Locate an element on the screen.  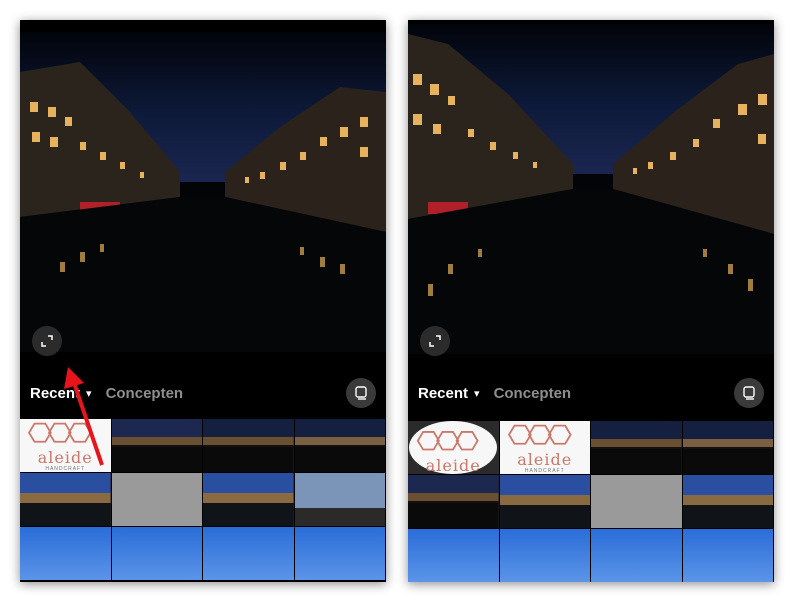
photo-grid: aleide HANDCRAFT is located at coordinates (203, 499).